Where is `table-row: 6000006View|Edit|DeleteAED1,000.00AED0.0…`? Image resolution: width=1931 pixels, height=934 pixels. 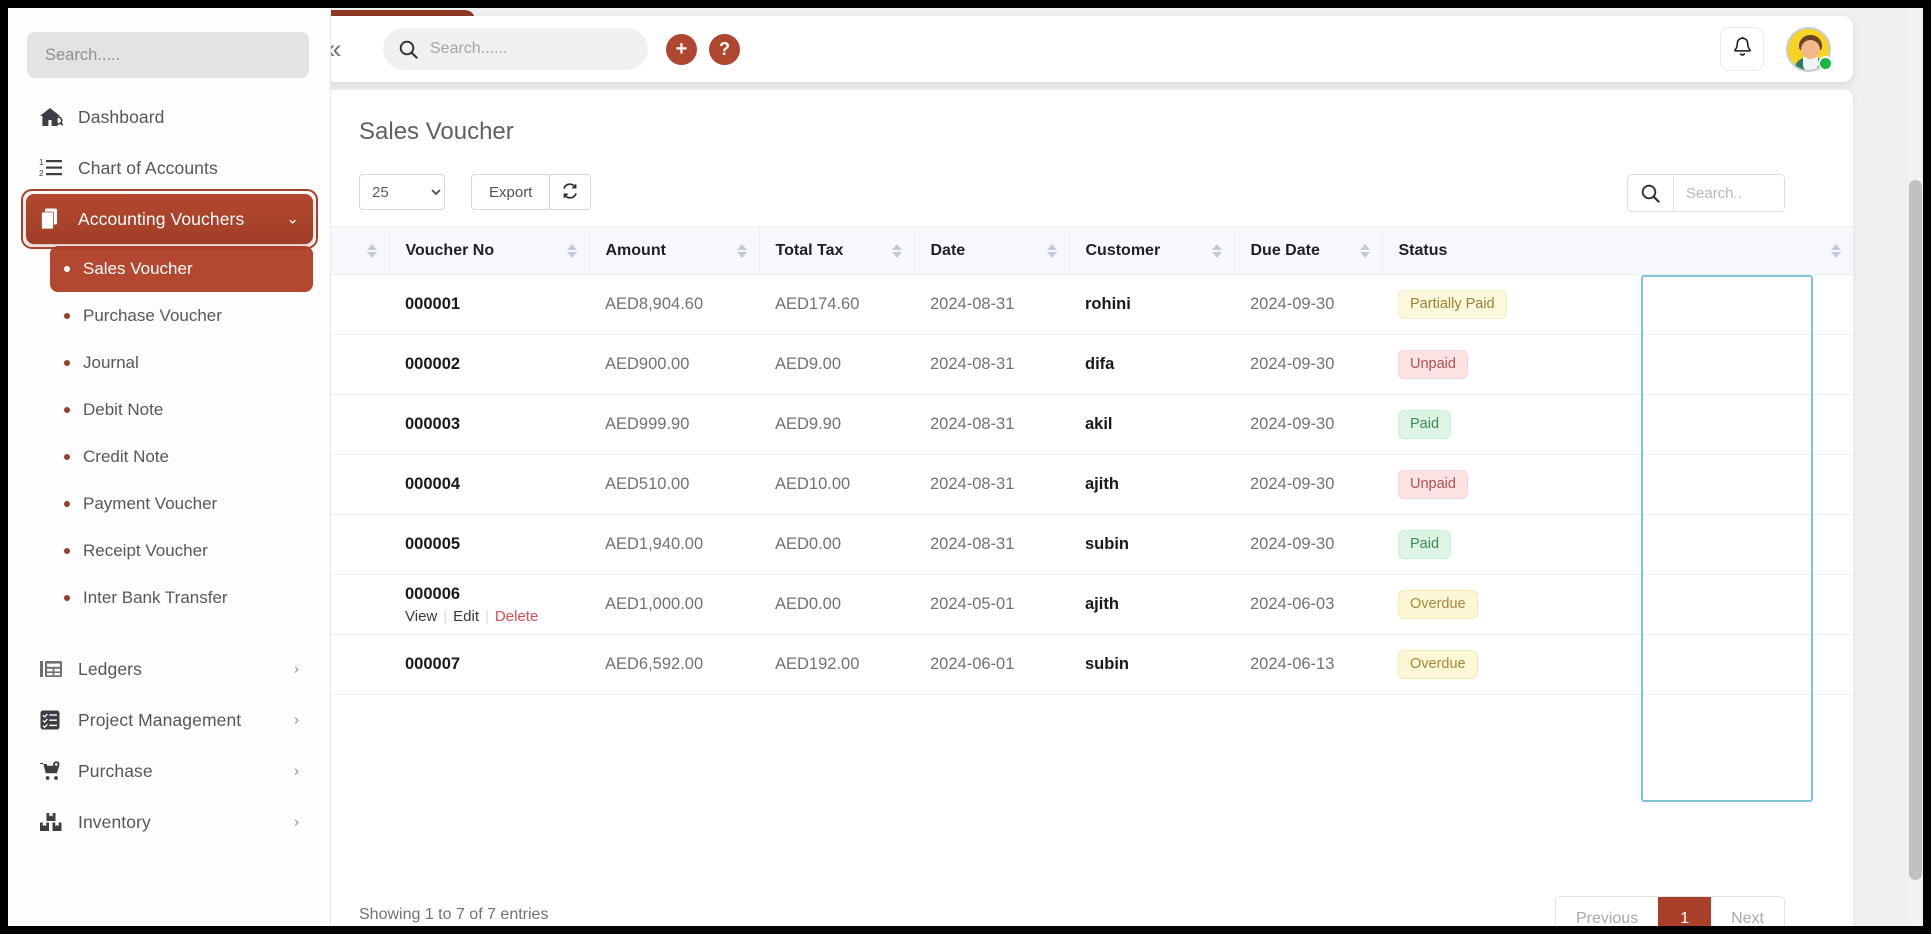
table-row: 6000006View|Edit|DeleteAED1,000.00AED0.0… is located at coordinates (1071, 604).